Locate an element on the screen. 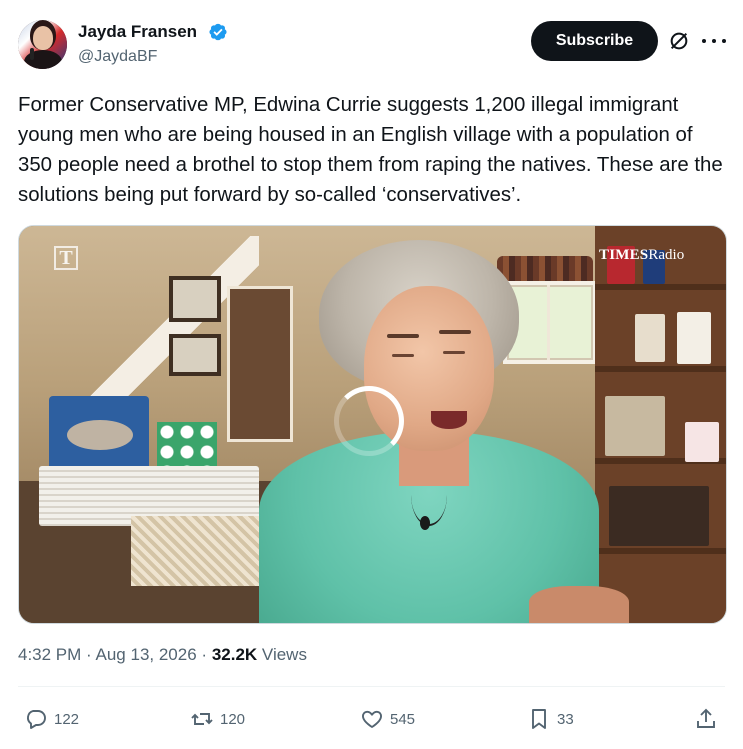  author-handle: @JaydaBF is located at coordinates (117, 57).